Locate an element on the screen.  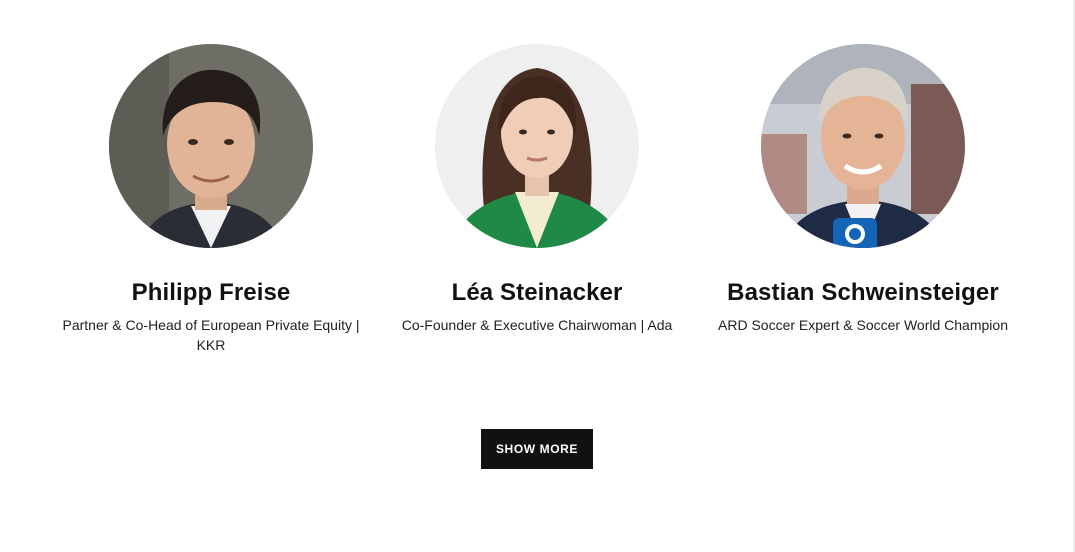
portrait-man-suit-image is located at coordinates (211, 146).